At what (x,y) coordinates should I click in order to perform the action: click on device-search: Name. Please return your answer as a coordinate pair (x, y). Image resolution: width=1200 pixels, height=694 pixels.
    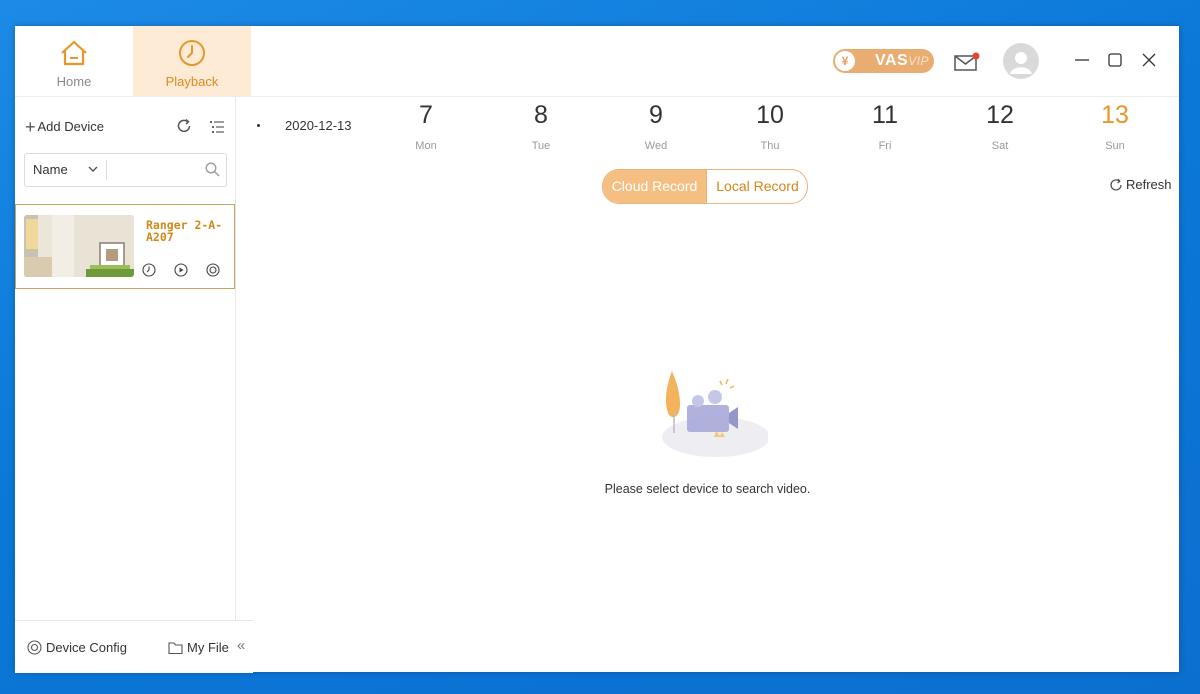
    Looking at the image, I should click on (125, 170).